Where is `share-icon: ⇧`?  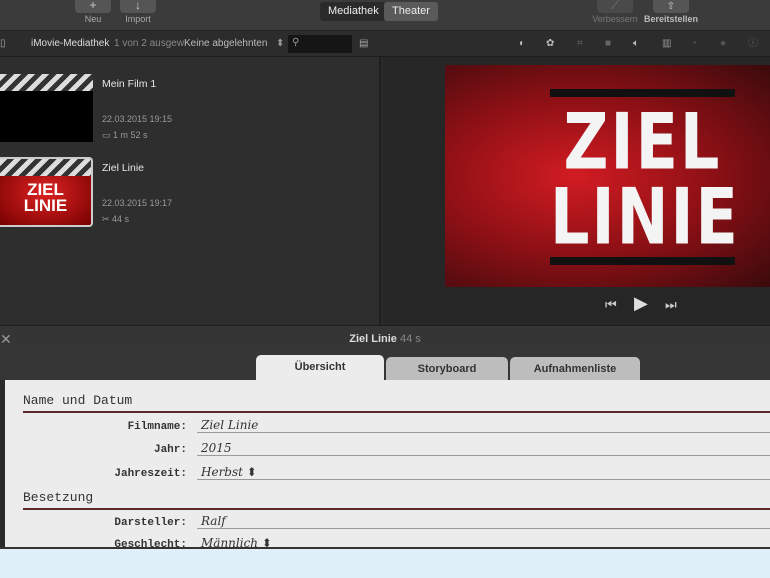 share-icon: ⇧ is located at coordinates (671, 6).